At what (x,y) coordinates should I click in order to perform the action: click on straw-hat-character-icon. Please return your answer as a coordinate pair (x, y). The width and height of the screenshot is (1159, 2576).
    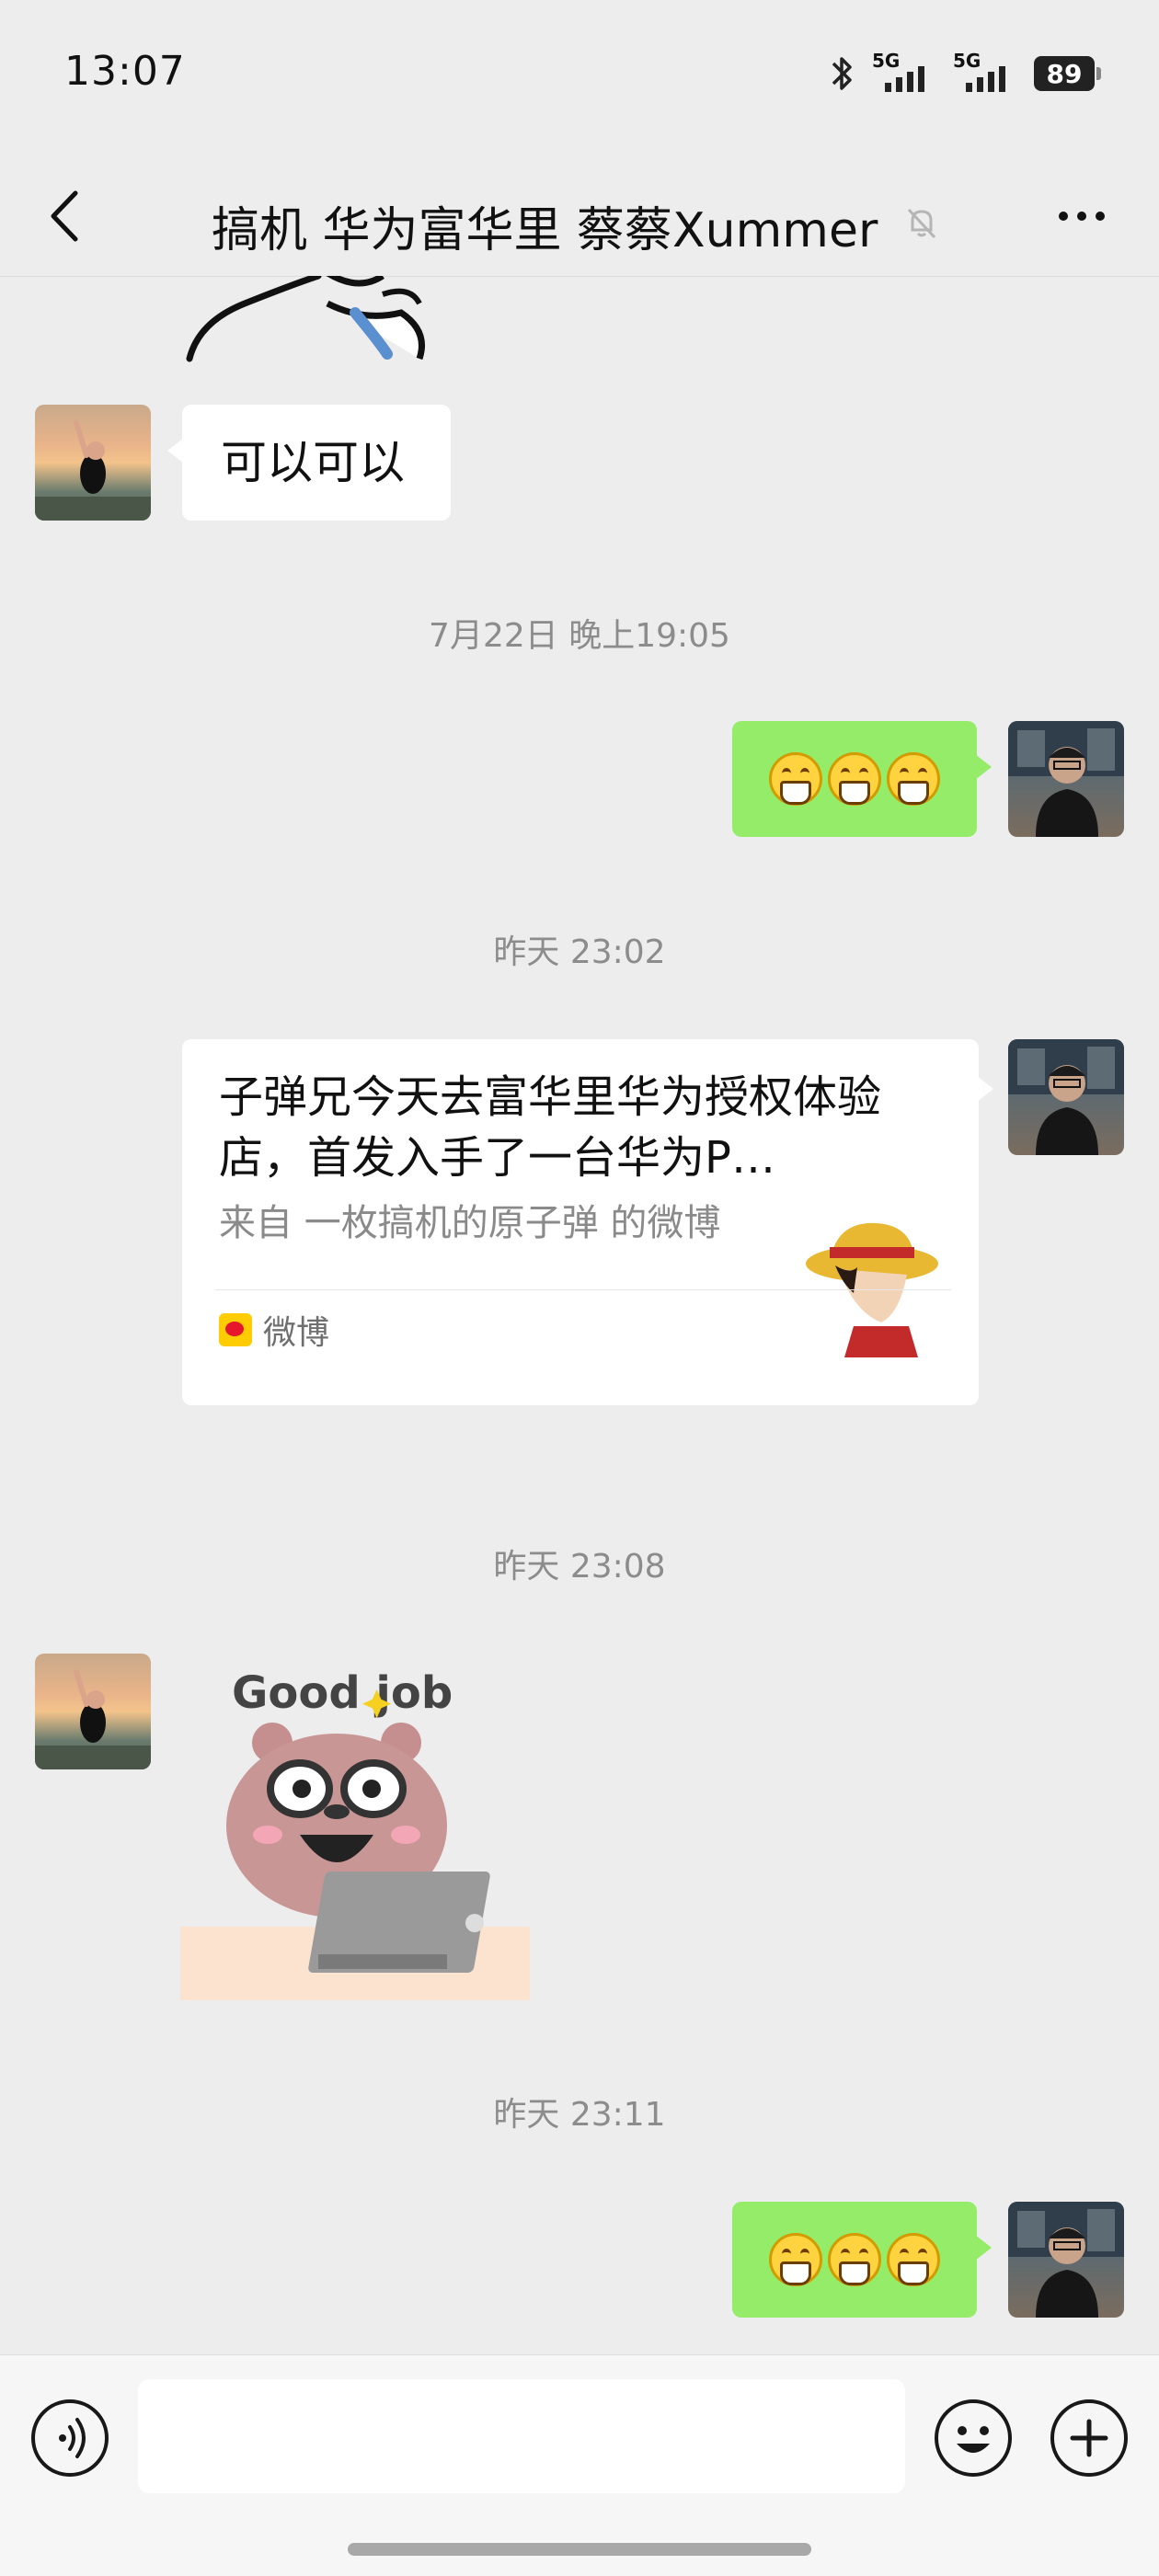
    Looking at the image, I should click on (872, 1289).